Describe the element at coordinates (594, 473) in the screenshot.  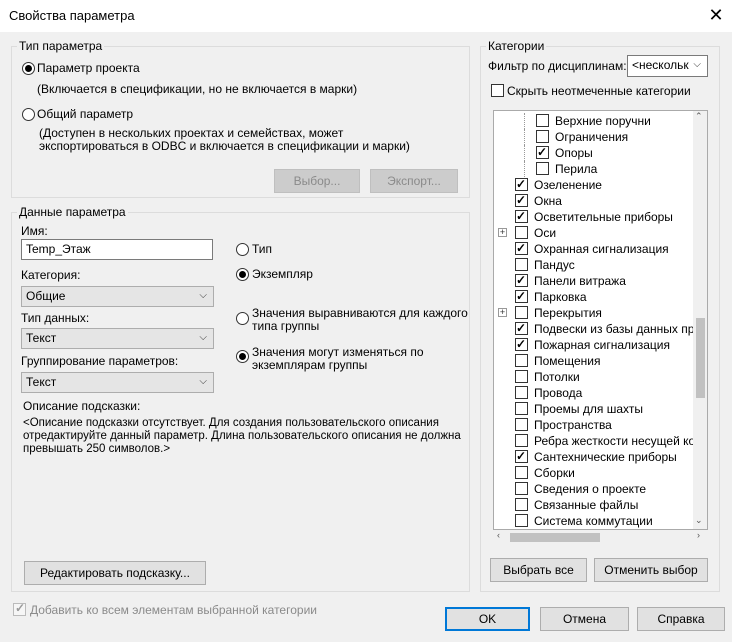
I see `category-row: Сборки` at that location.